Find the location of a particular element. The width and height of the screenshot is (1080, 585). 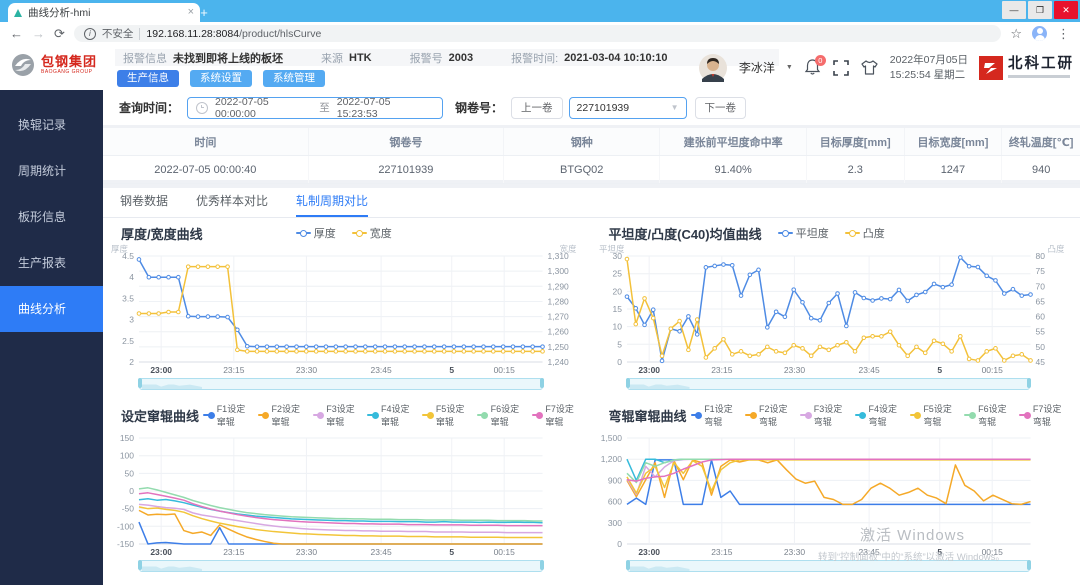

reload-icon: ⟳ is located at coordinates (59, 33).